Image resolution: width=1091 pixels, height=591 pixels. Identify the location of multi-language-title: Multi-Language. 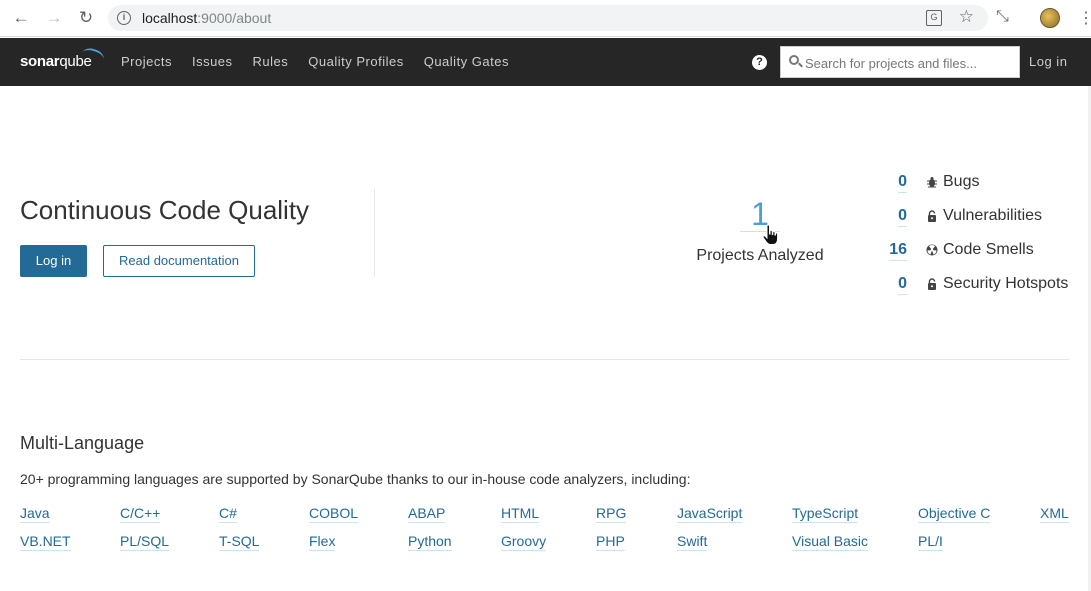
(82, 443).